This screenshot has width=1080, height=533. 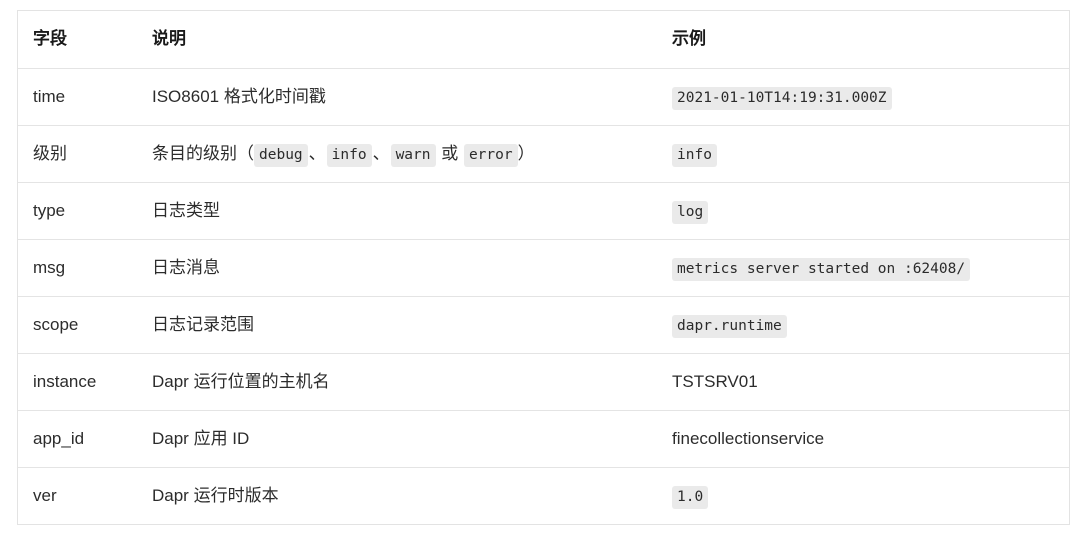 What do you see at coordinates (398, 439) in the screenshot?
I see `cell-desc: Dapr 应用 ID` at bounding box center [398, 439].